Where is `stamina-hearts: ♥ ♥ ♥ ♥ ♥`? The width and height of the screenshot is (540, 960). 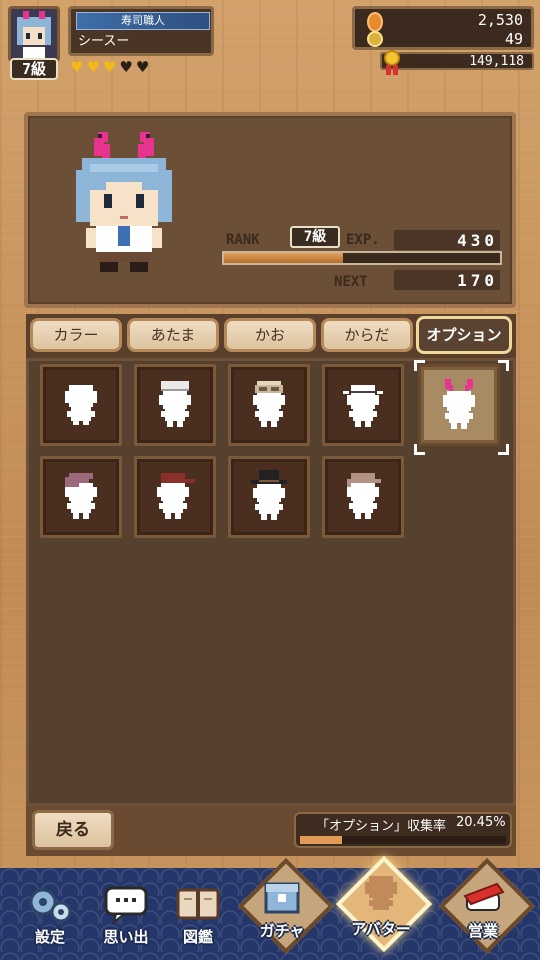 stamina-hearts: ♥ ♥ ♥ ♥ ♥ is located at coordinates (130, 67).